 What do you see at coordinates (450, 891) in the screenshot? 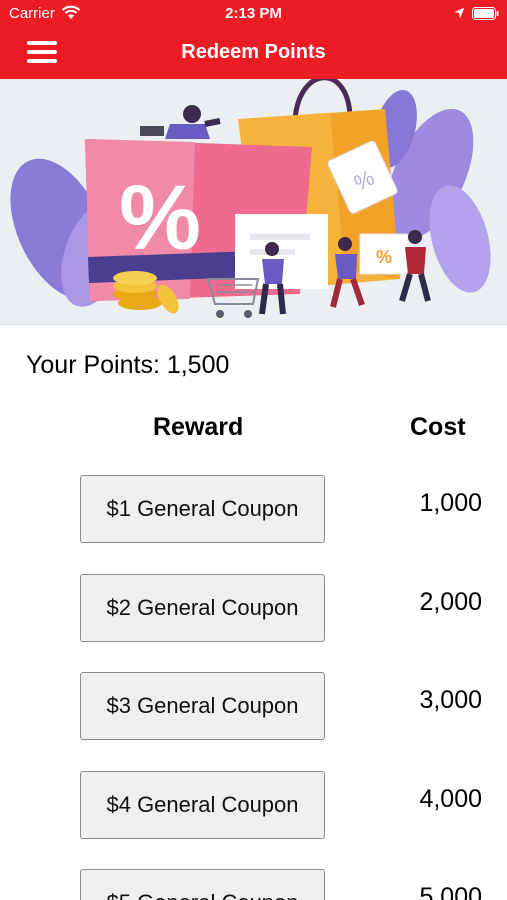
I see `cost-value: 5,000` at bounding box center [450, 891].